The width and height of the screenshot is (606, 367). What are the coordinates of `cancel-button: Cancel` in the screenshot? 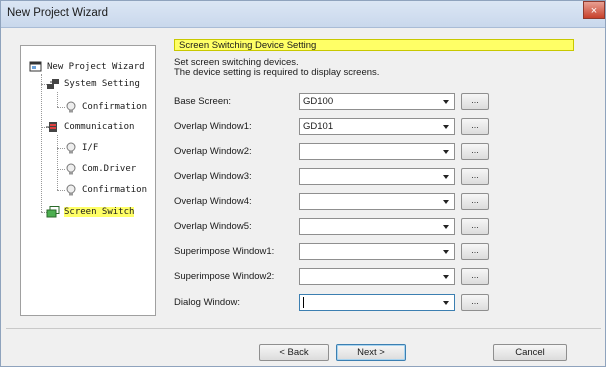 It's located at (530, 352).